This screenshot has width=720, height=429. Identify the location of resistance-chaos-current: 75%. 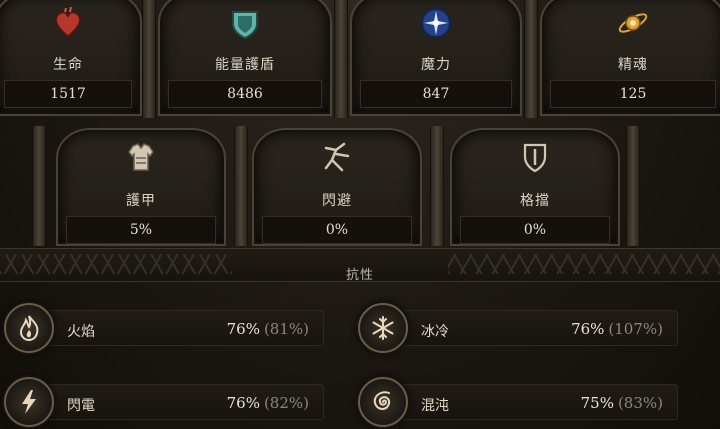
(597, 403).